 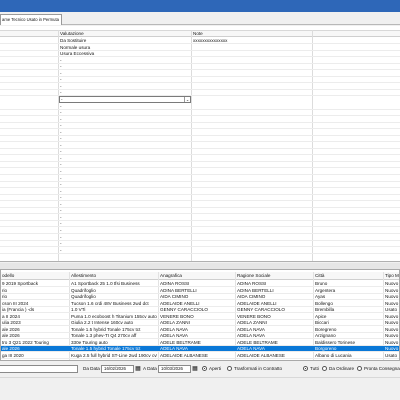 What do you see at coordinates (35, 317) in the screenshot?
I see `modello-cell: a II 2024` at bounding box center [35, 317].